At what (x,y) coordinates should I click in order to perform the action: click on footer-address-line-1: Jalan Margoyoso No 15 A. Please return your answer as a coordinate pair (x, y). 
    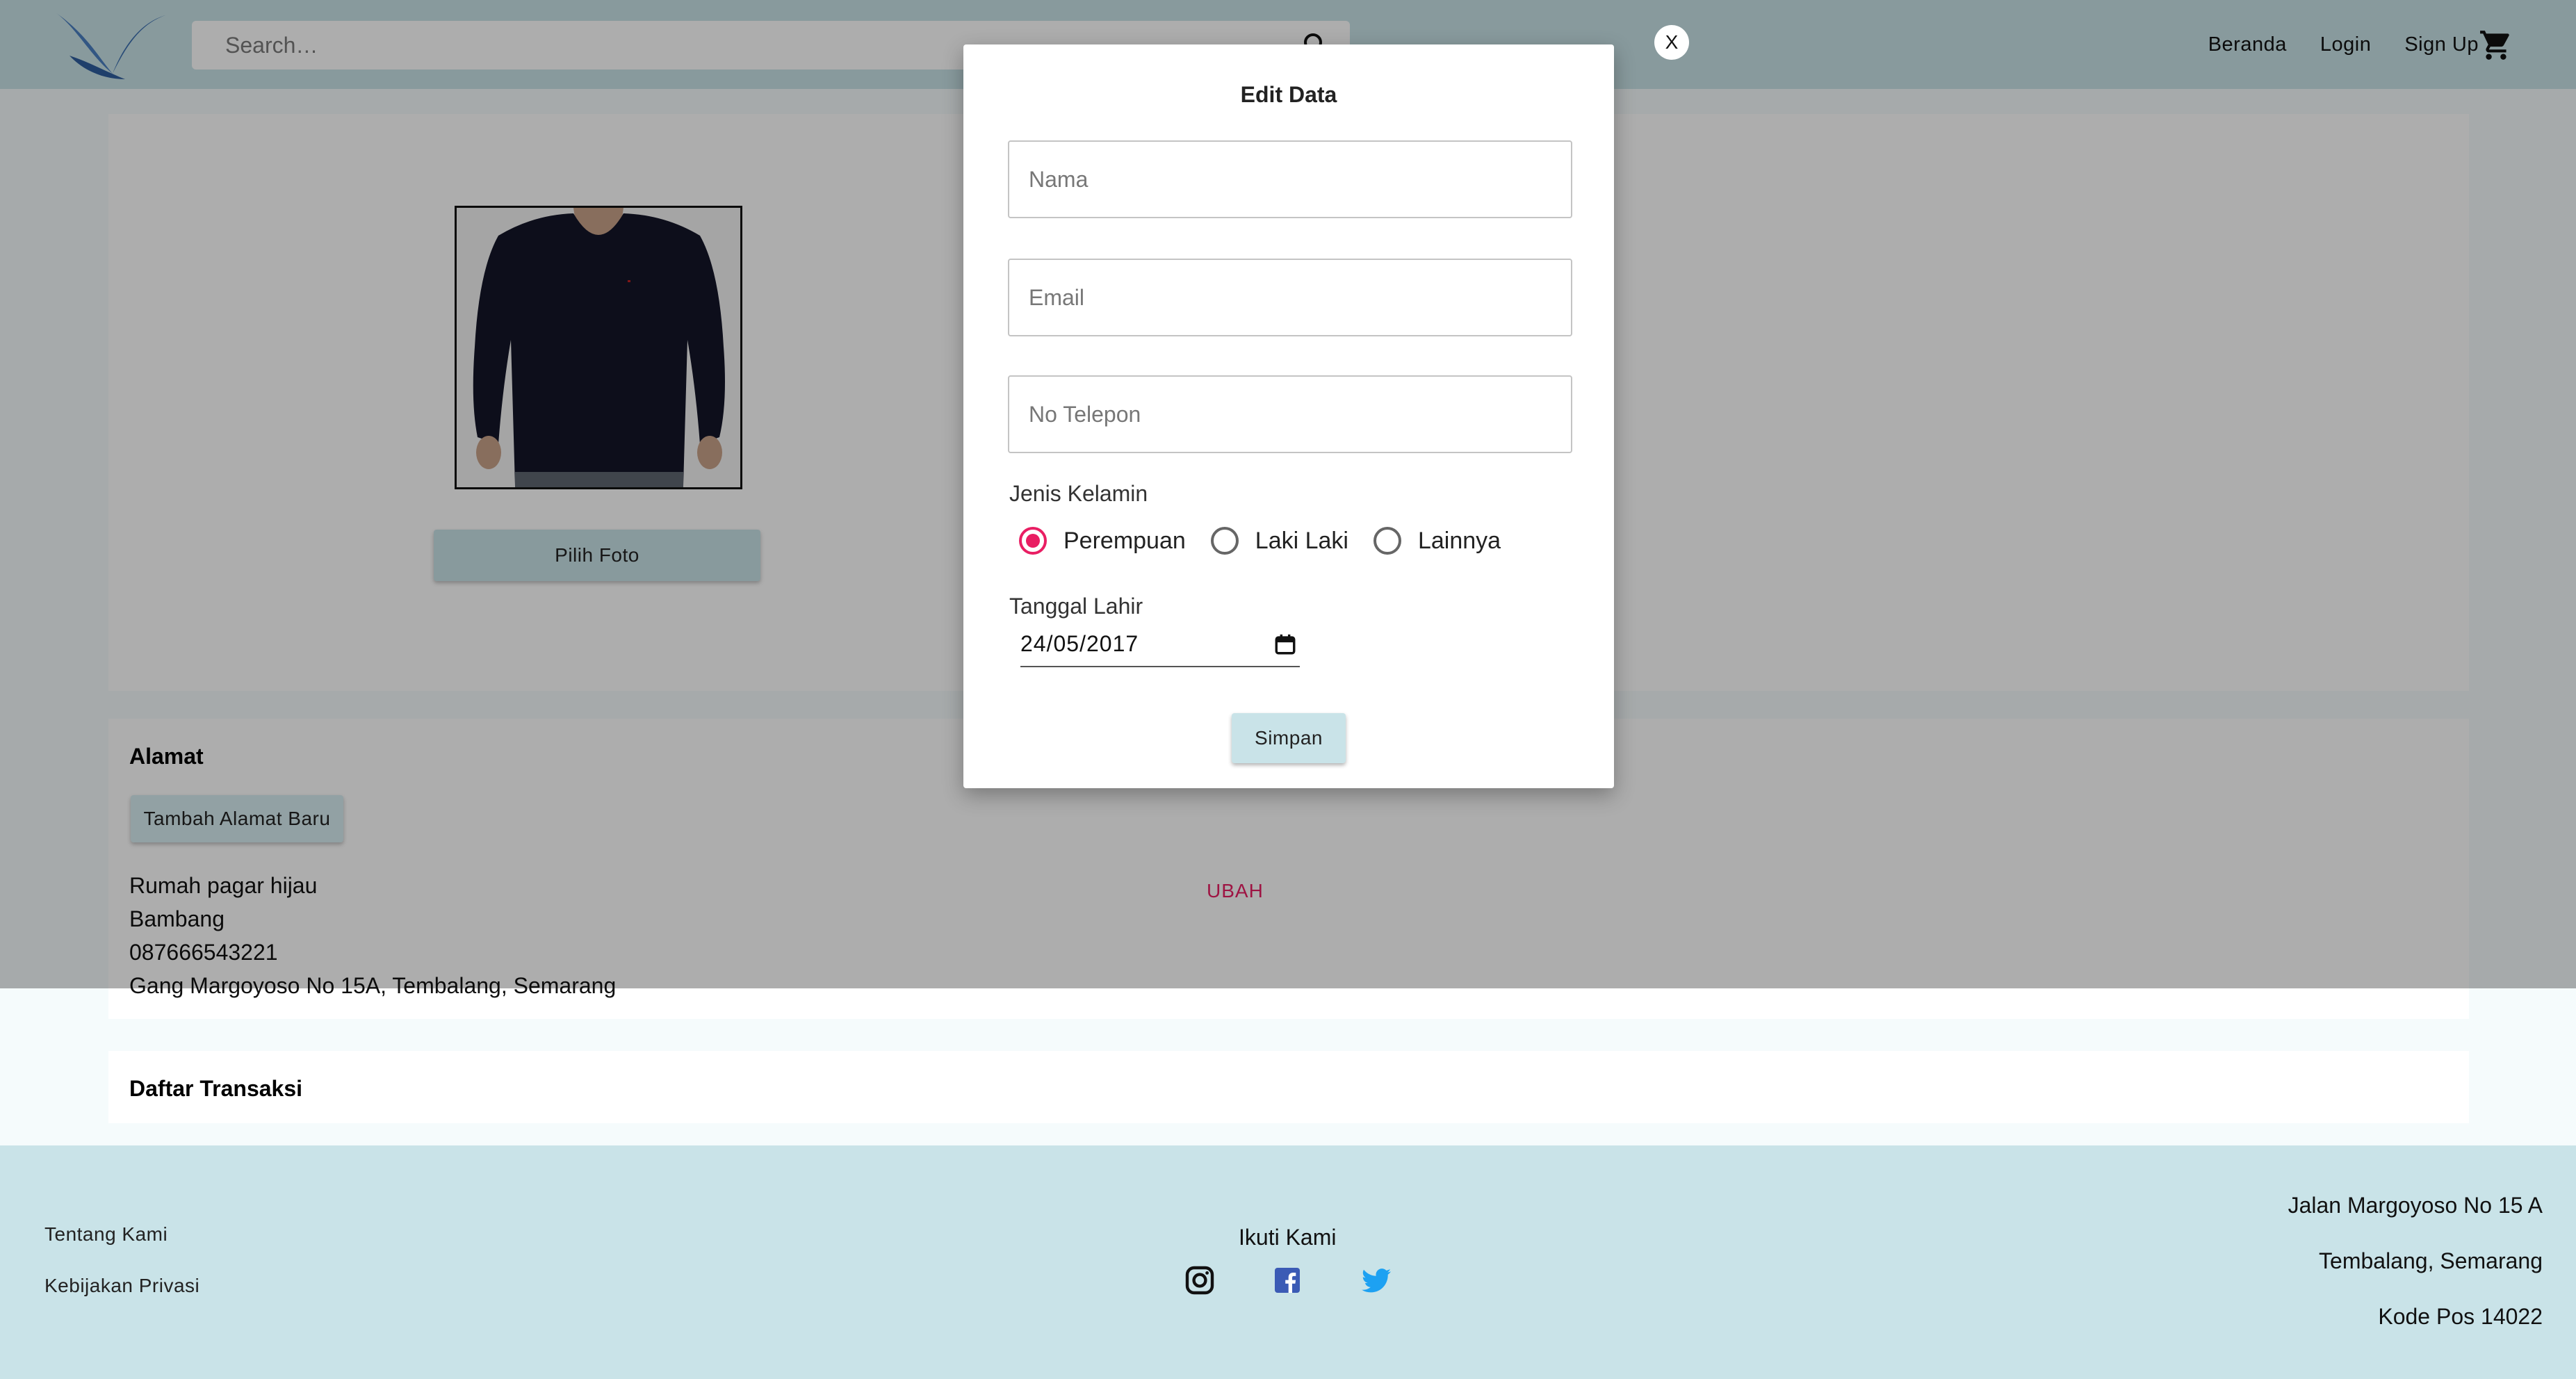
    Looking at the image, I should click on (2415, 1205).